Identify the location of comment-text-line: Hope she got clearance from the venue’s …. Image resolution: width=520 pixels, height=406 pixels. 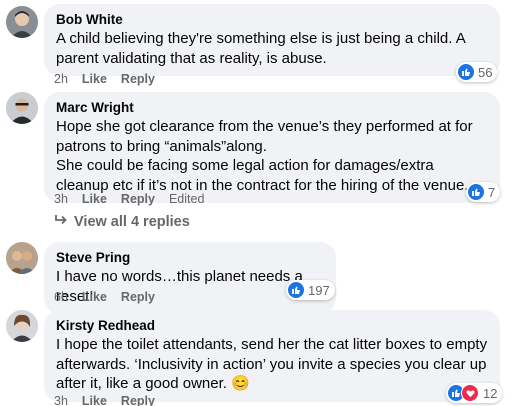
(264, 136).